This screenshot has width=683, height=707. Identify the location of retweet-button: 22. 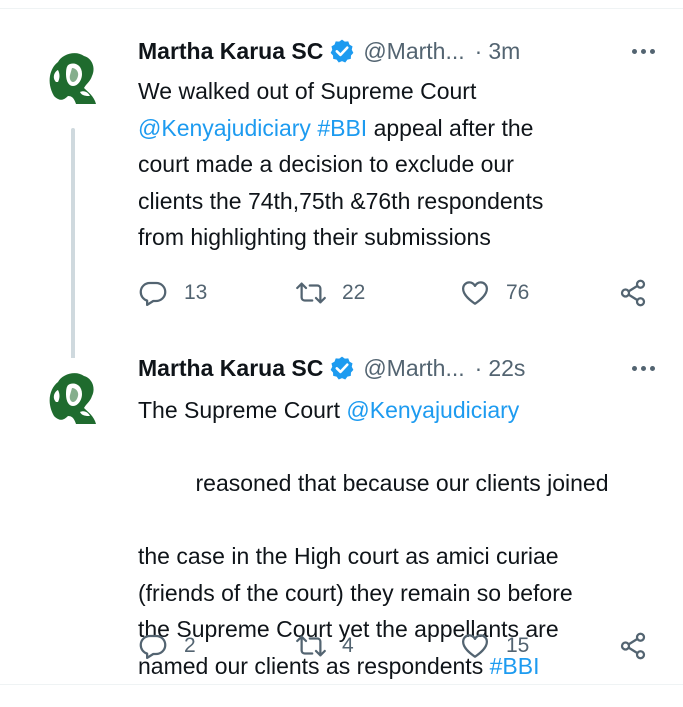
(330, 293).